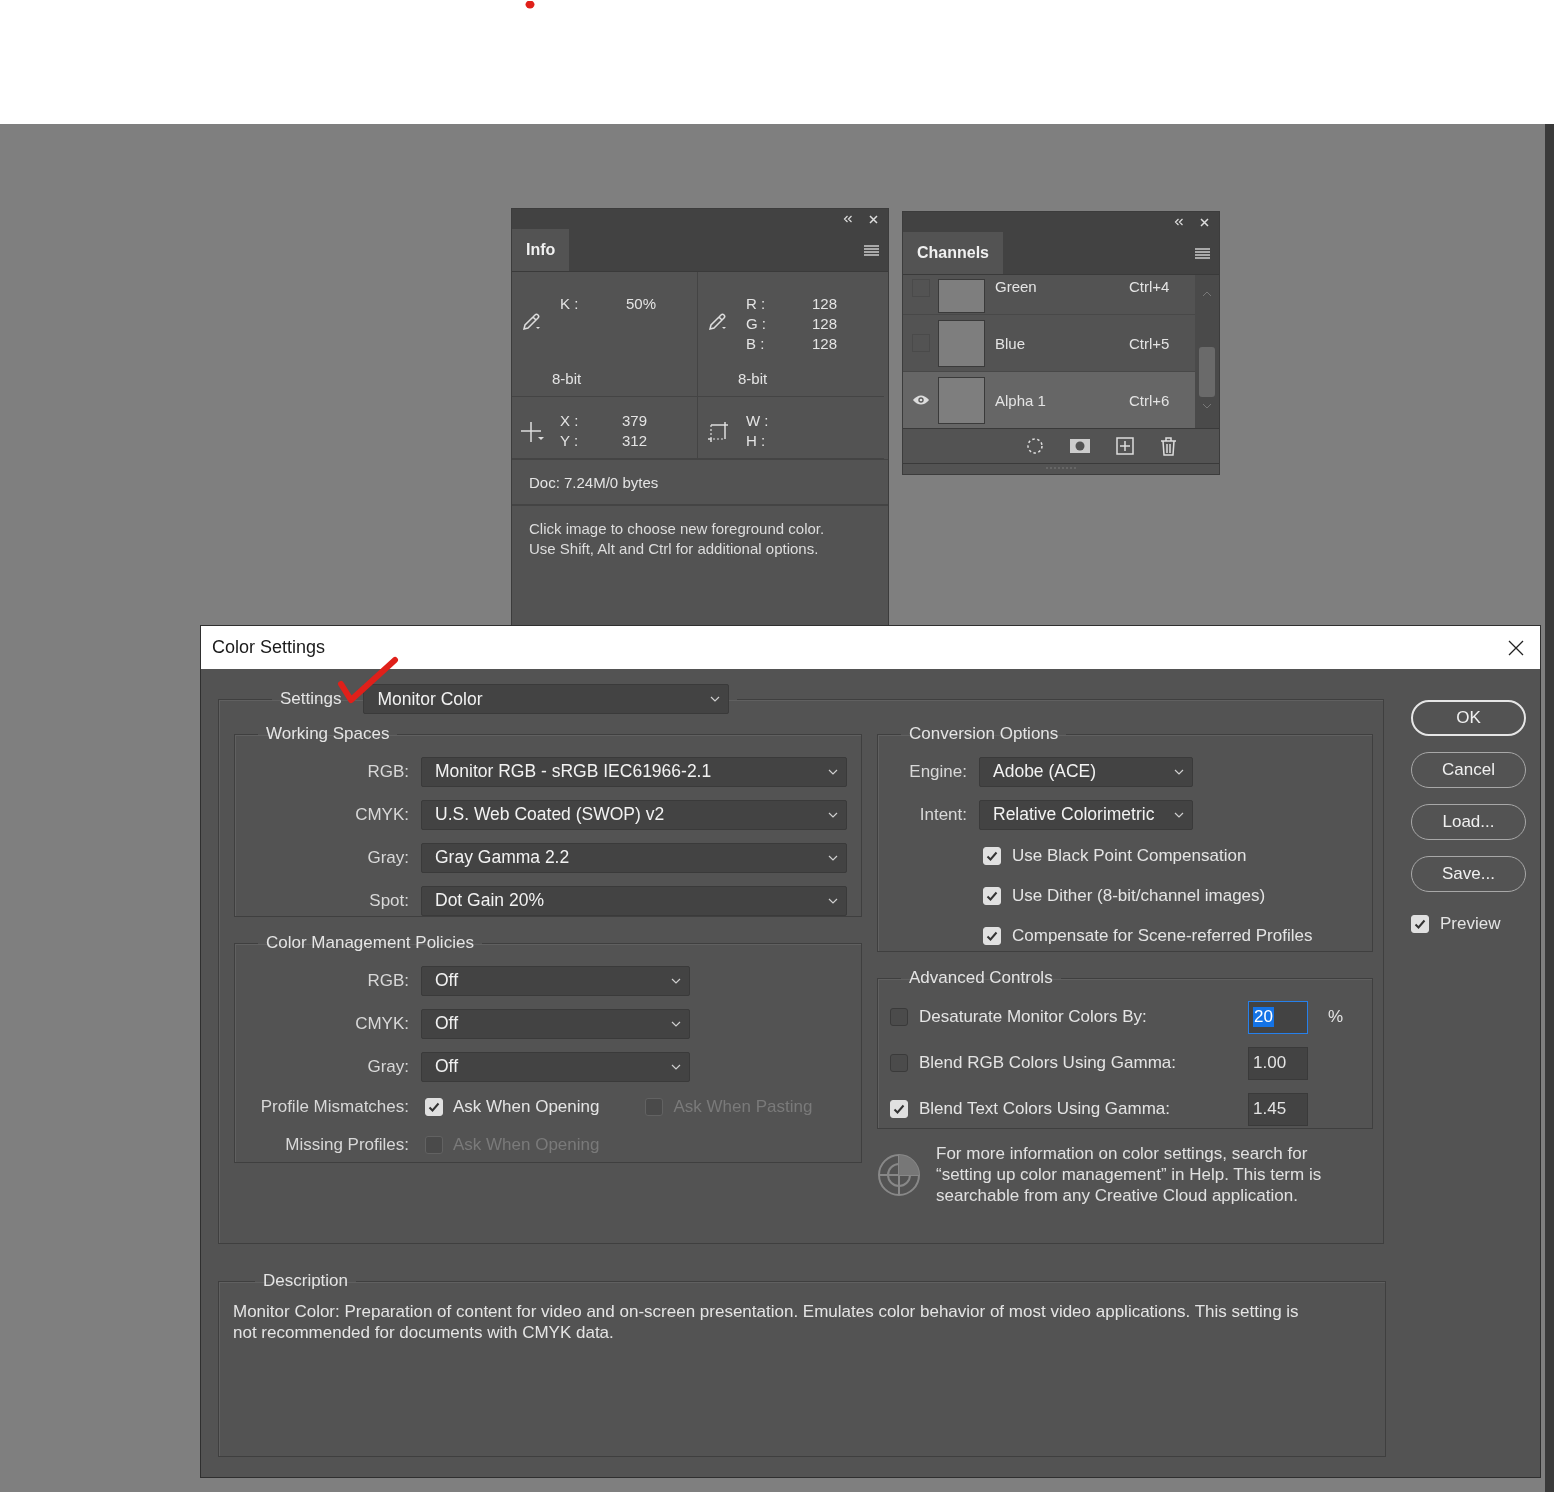  I want to click on readout-label: R :, so click(756, 304).